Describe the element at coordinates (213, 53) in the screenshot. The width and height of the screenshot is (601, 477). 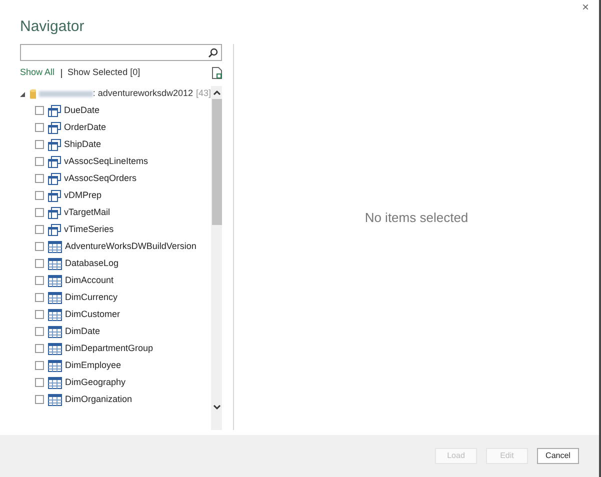
I see `search-icon` at that location.